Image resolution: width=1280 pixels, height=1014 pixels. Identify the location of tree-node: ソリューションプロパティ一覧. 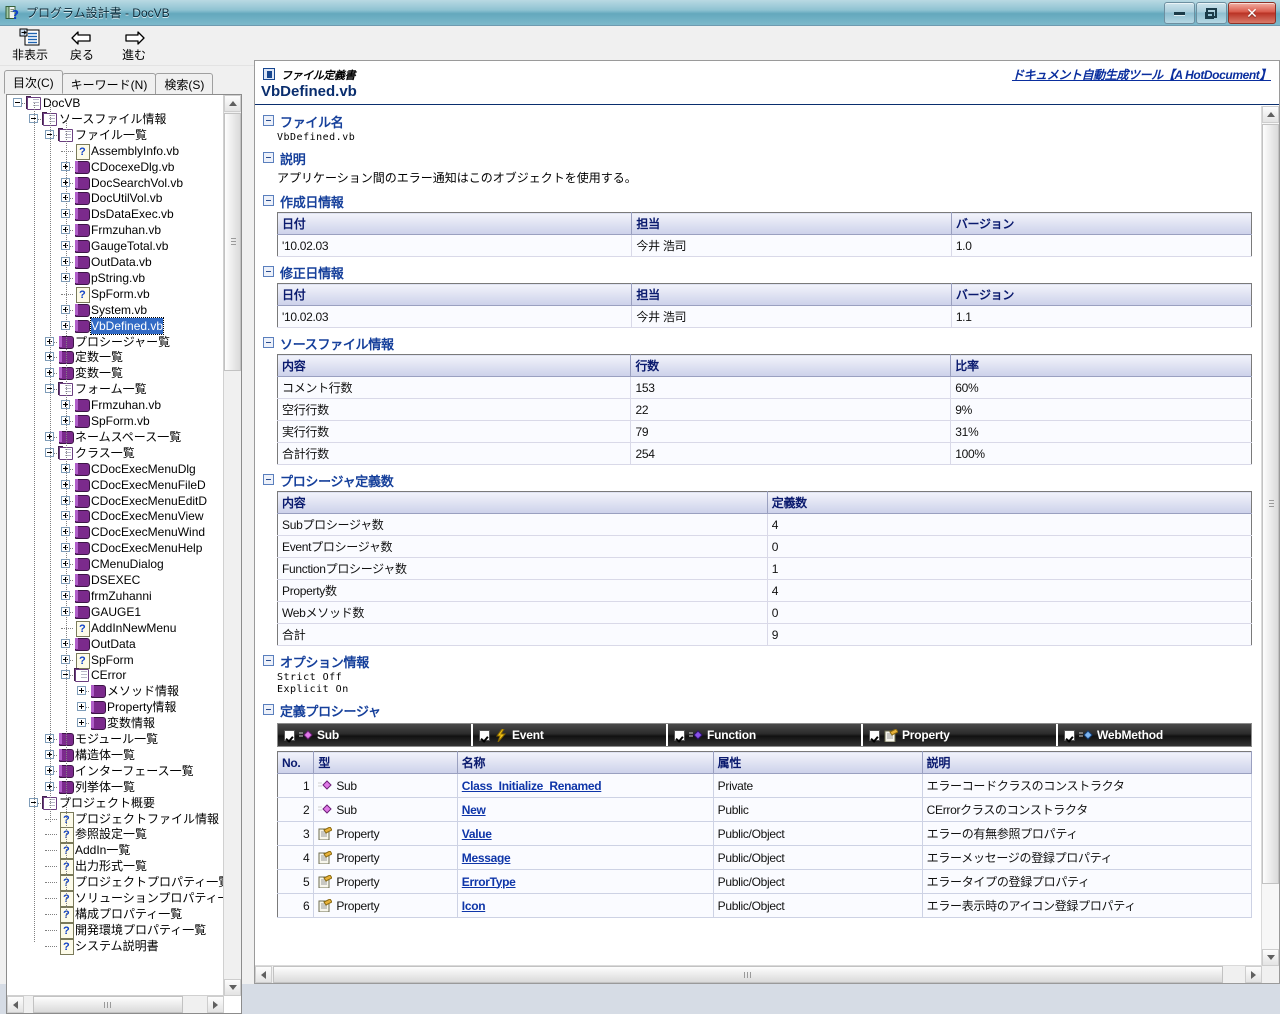
(116, 898).